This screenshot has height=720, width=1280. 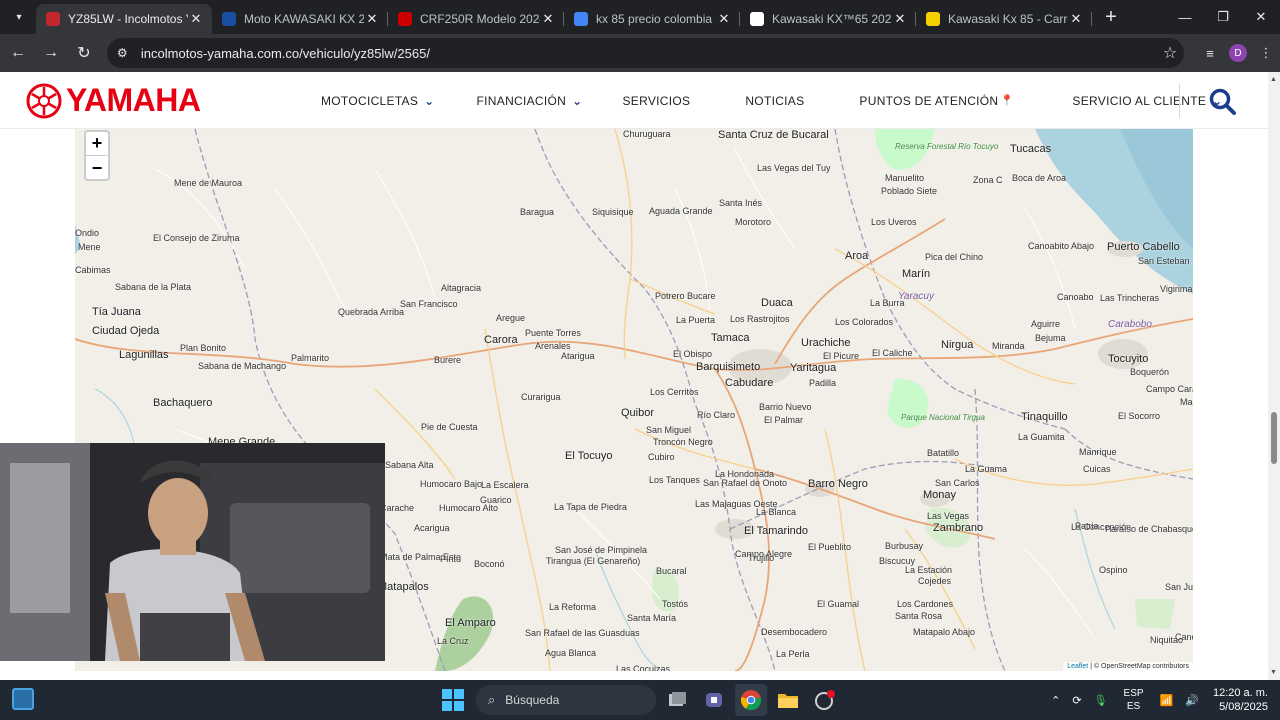 What do you see at coordinates (1185, 17) in the screenshot?
I see `minimize-button: —` at bounding box center [1185, 17].